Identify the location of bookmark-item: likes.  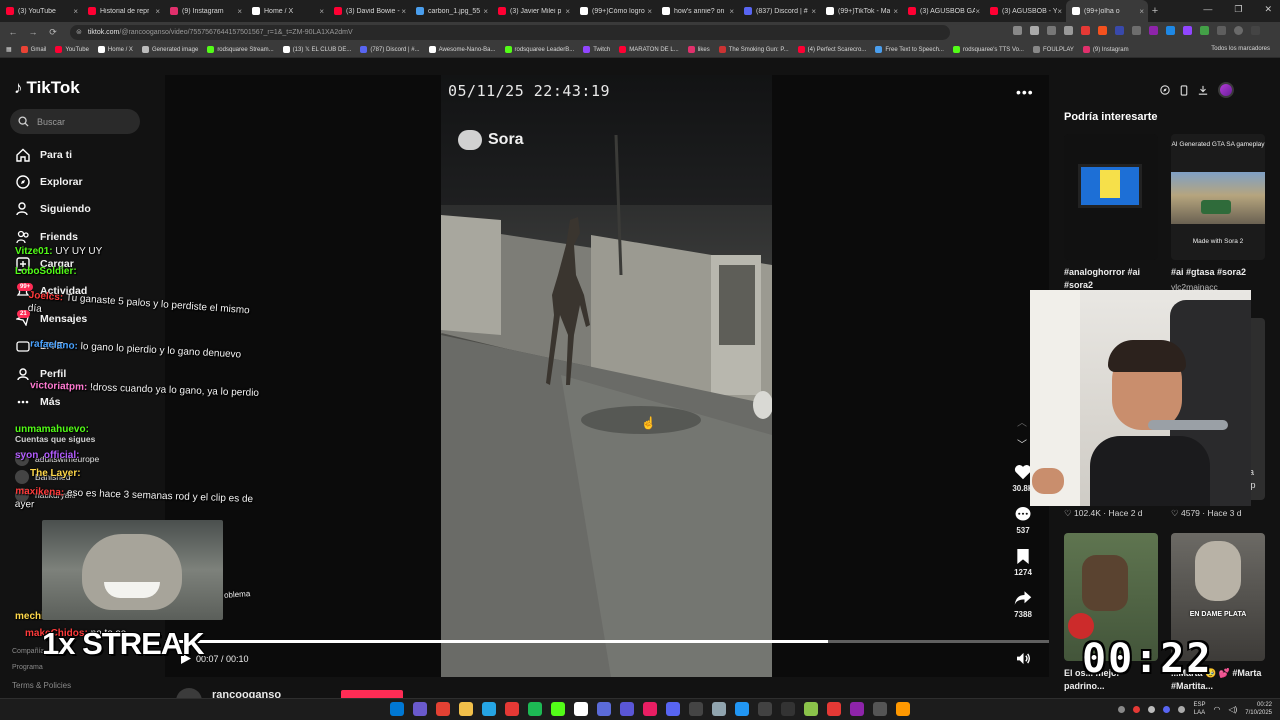
(698, 49).